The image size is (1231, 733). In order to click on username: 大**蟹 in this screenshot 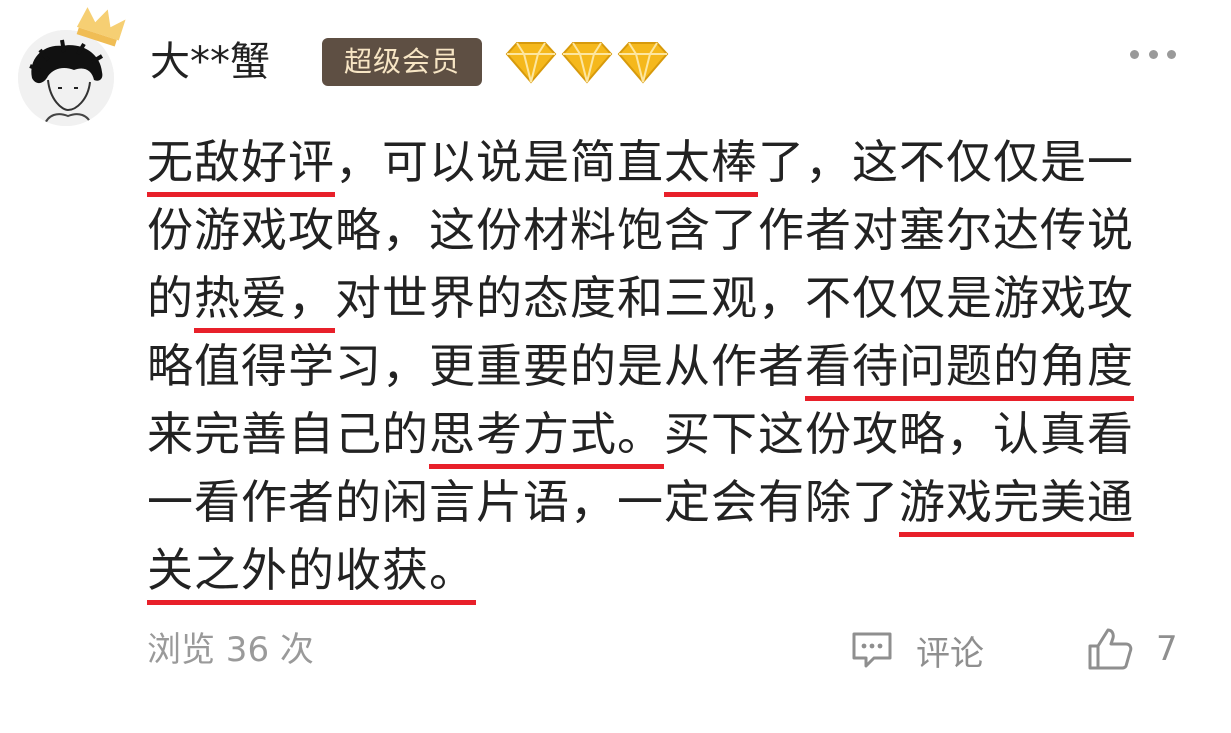, I will do `click(210, 62)`.